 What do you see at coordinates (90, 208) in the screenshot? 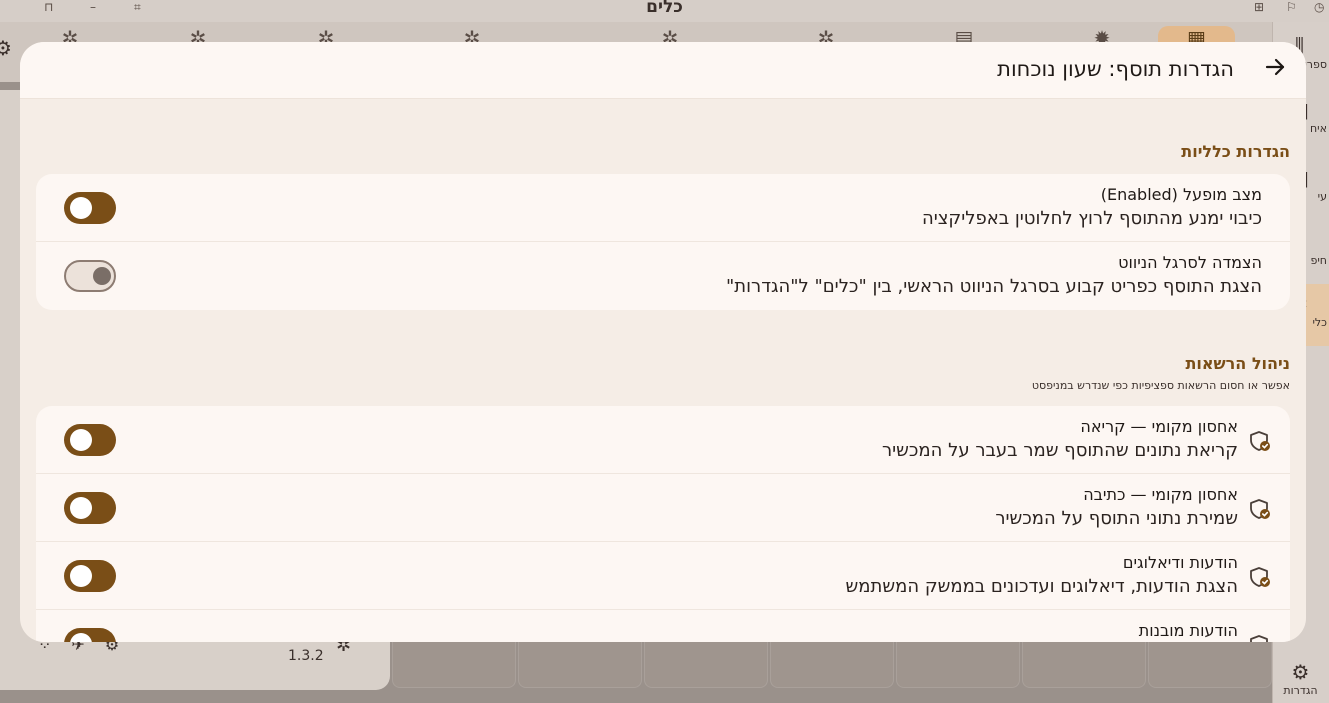
I see `enabled-toggle` at bounding box center [90, 208].